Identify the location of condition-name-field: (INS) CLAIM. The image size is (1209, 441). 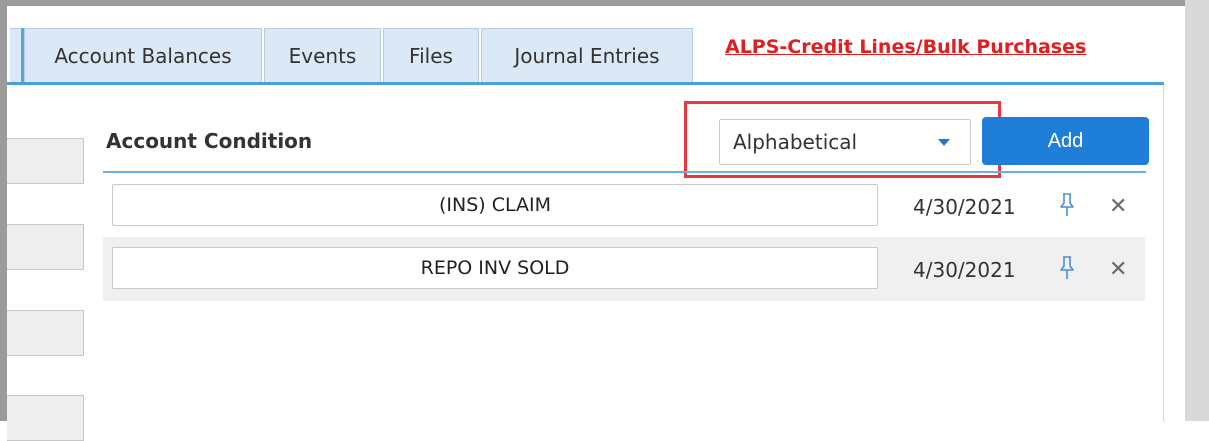
(495, 205).